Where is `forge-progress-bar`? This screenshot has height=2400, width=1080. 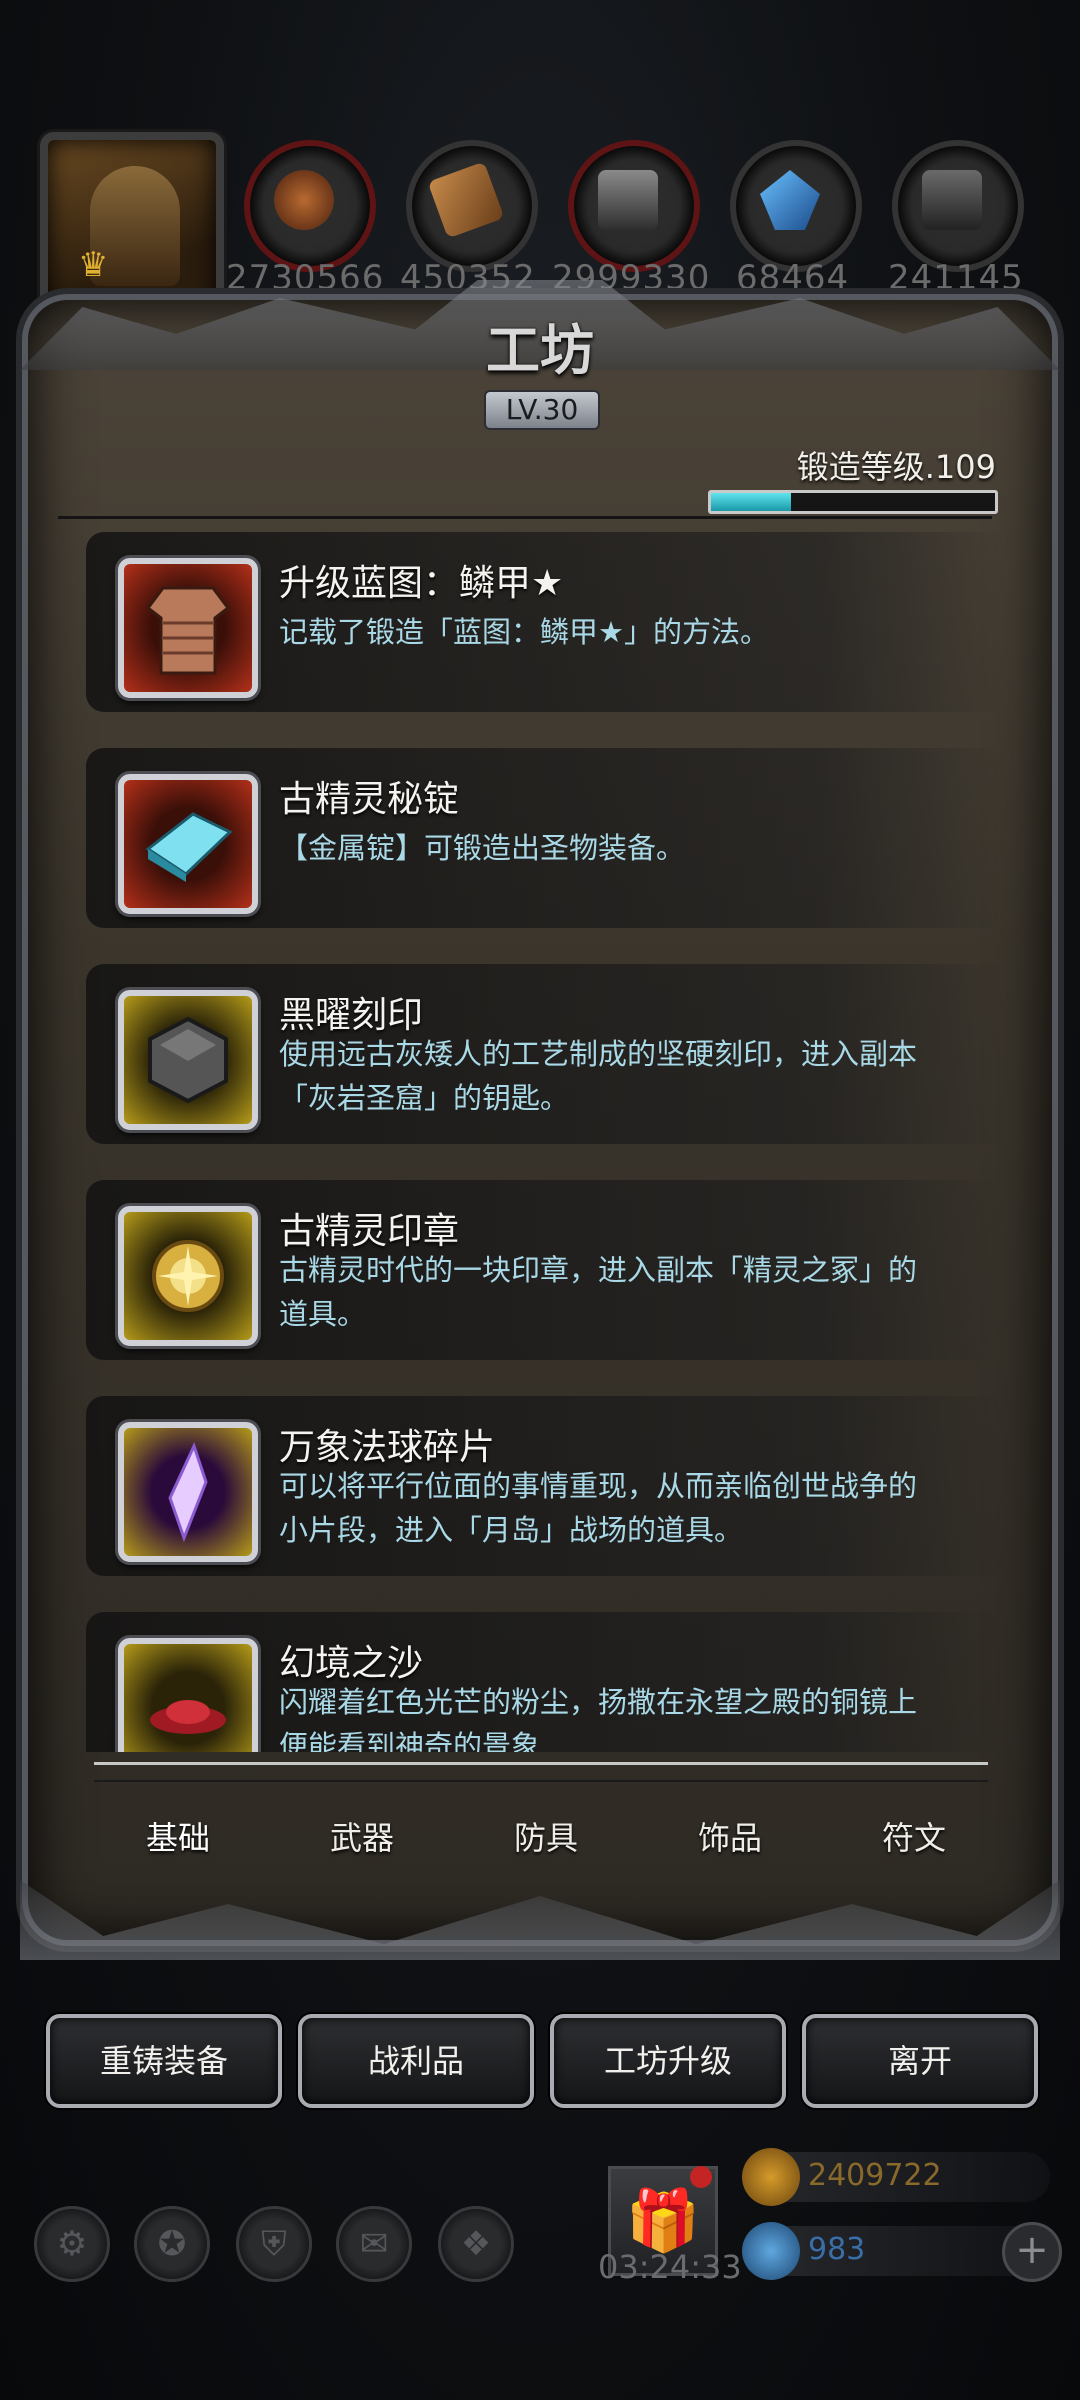
forge-progress-bar is located at coordinates (853, 502).